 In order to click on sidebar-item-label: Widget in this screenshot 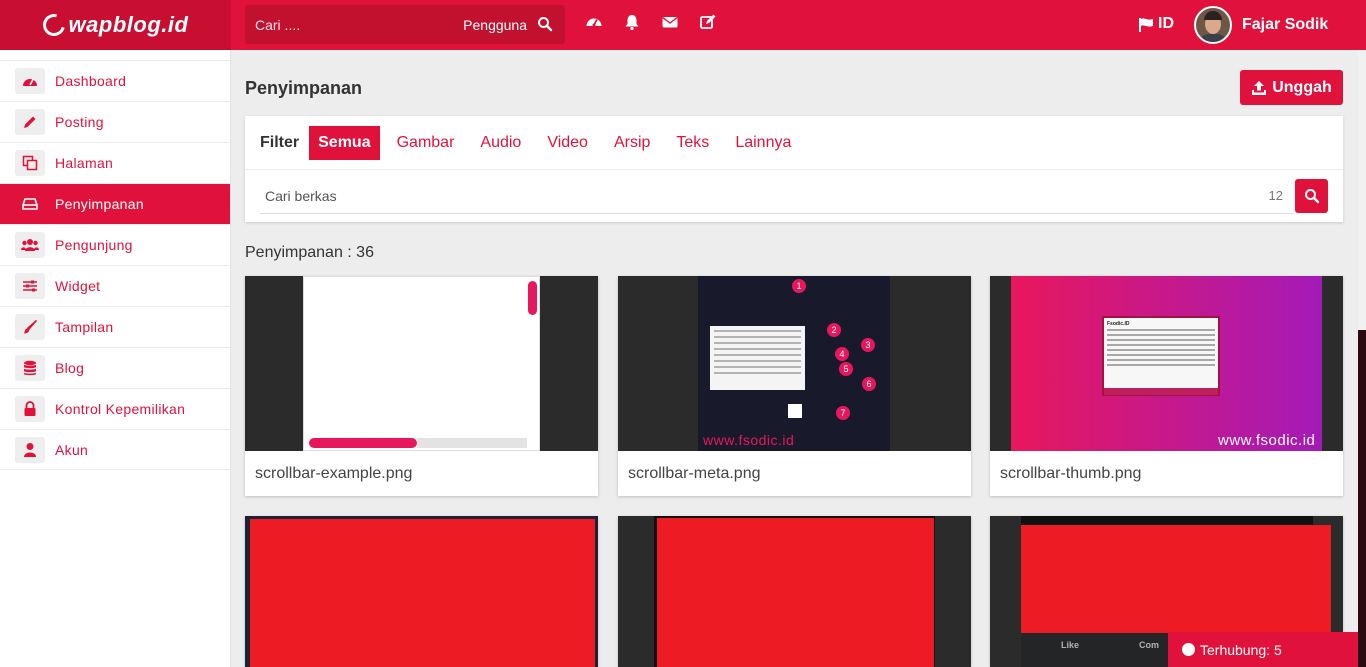, I will do `click(78, 286)`.